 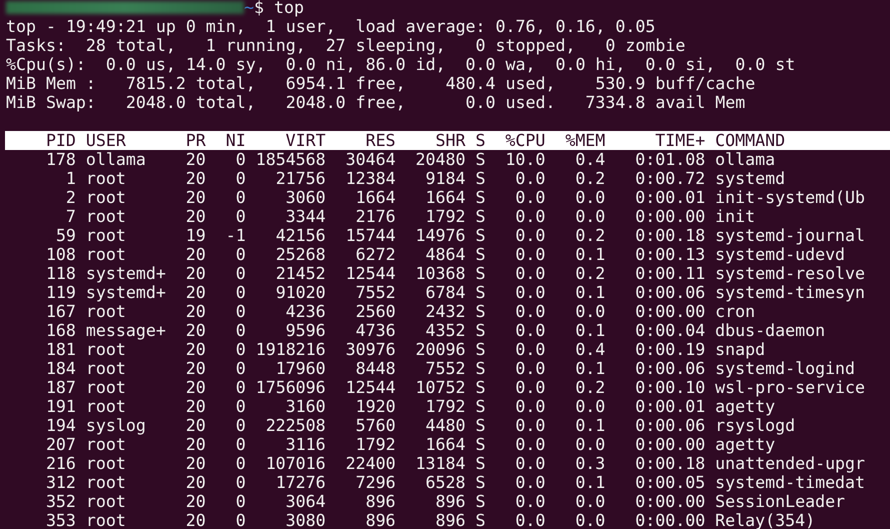 I want to click on table-cell-text: 13184, so click(x=440, y=463).